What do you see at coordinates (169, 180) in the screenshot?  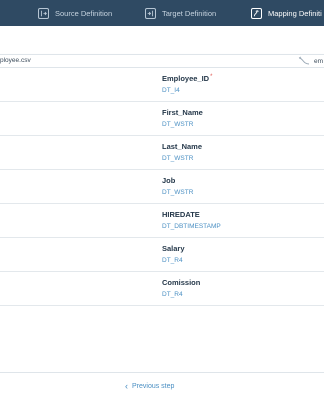 I see `field-name: Job` at bounding box center [169, 180].